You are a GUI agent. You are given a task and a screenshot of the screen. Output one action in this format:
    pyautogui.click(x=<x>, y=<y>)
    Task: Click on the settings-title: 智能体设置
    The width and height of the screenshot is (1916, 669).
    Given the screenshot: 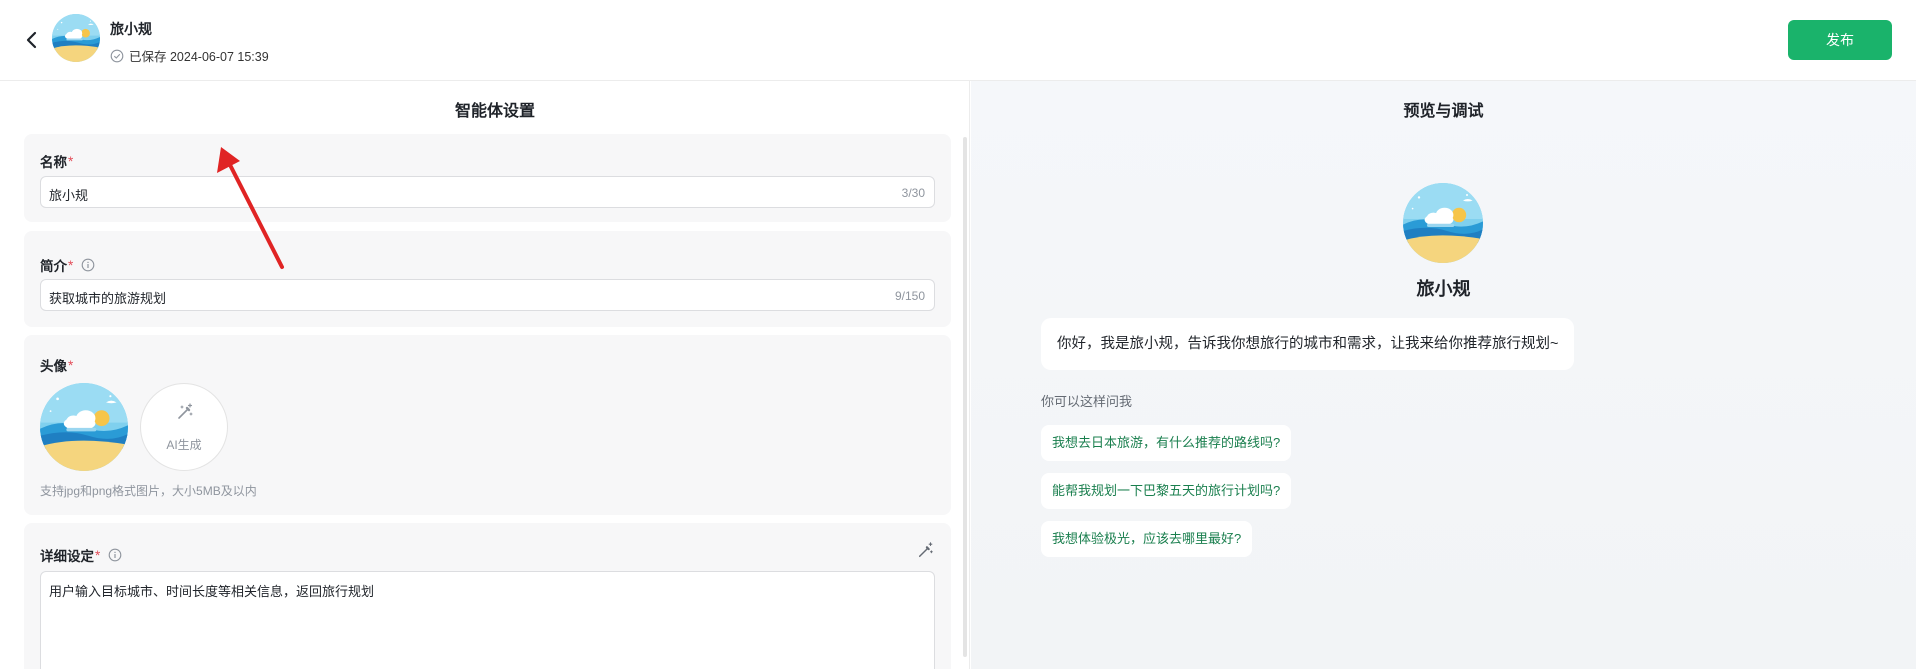 What is the action you would take?
    pyautogui.click(x=494, y=111)
    